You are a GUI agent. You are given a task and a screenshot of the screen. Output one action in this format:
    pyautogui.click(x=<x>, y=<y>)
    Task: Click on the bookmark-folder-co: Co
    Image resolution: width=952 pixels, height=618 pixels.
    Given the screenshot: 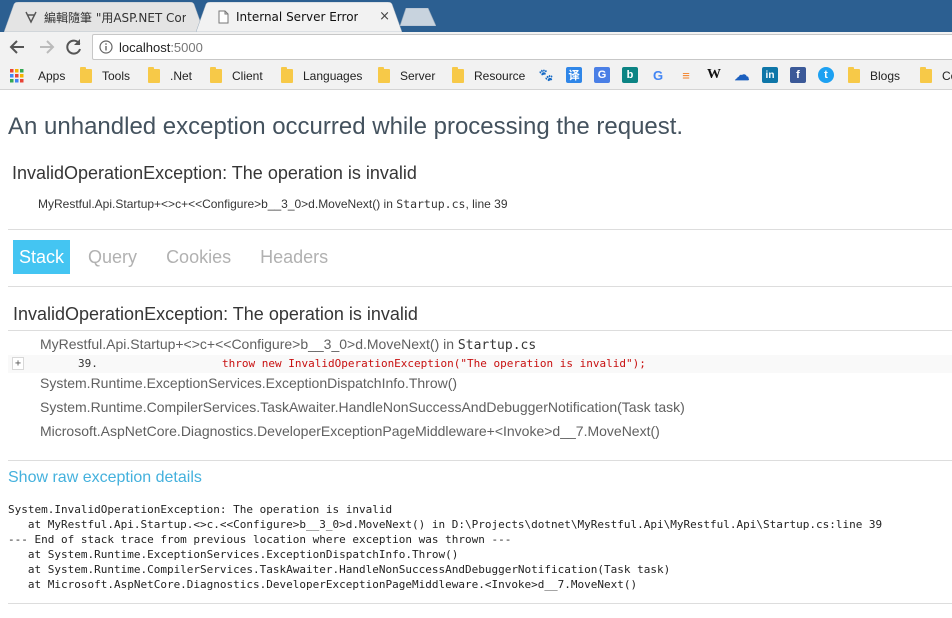 What is the action you would take?
    pyautogui.click(x=936, y=75)
    